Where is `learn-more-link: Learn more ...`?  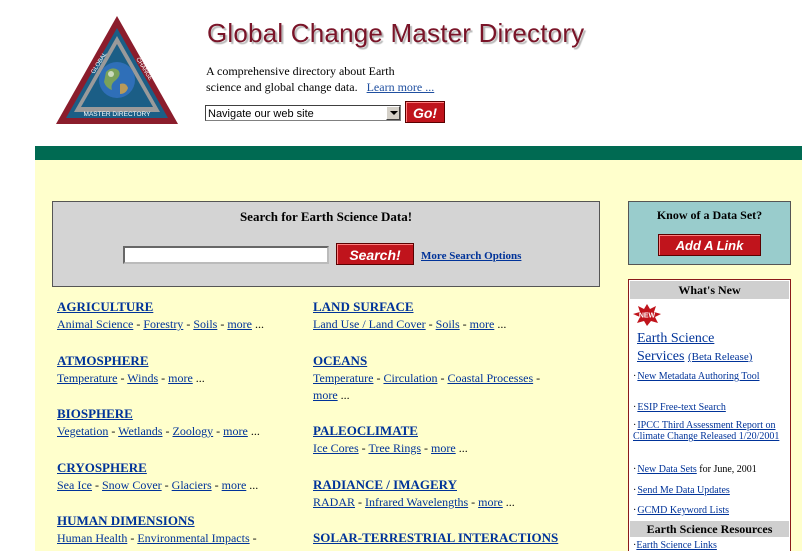
learn-more-link: Learn more ... is located at coordinates (401, 87).